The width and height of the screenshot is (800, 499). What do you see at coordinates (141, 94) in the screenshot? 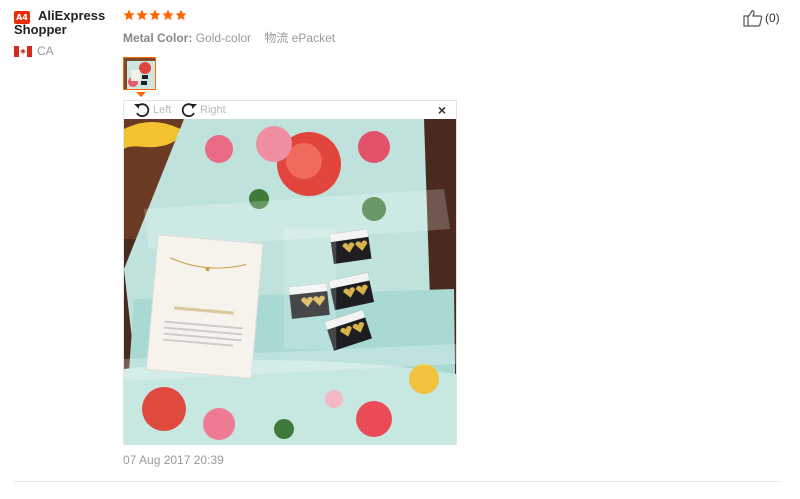
I see `thumbnail-selected-indicator` at bounding box center [141, 94].